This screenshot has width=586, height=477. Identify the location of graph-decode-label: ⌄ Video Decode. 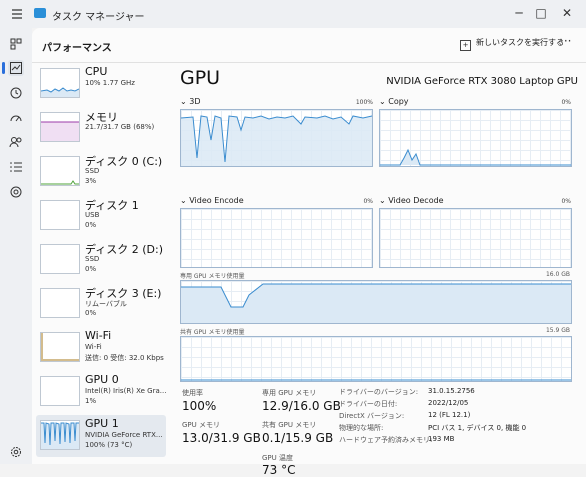
(411, 200).